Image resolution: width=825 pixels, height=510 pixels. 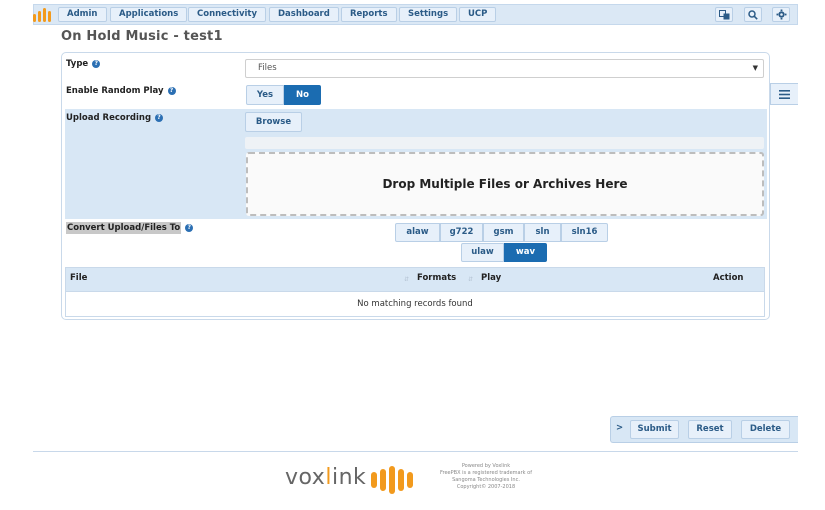 What do you see at coordinates (482, 252) in the screenshot?
I see `format-ulaw: ulaw` at bounding box center [482, 252].